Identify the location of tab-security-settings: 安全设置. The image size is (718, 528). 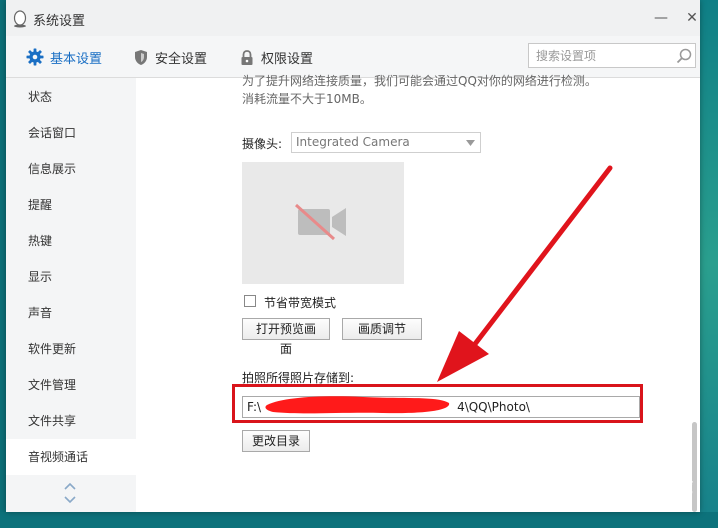
(170, 57).